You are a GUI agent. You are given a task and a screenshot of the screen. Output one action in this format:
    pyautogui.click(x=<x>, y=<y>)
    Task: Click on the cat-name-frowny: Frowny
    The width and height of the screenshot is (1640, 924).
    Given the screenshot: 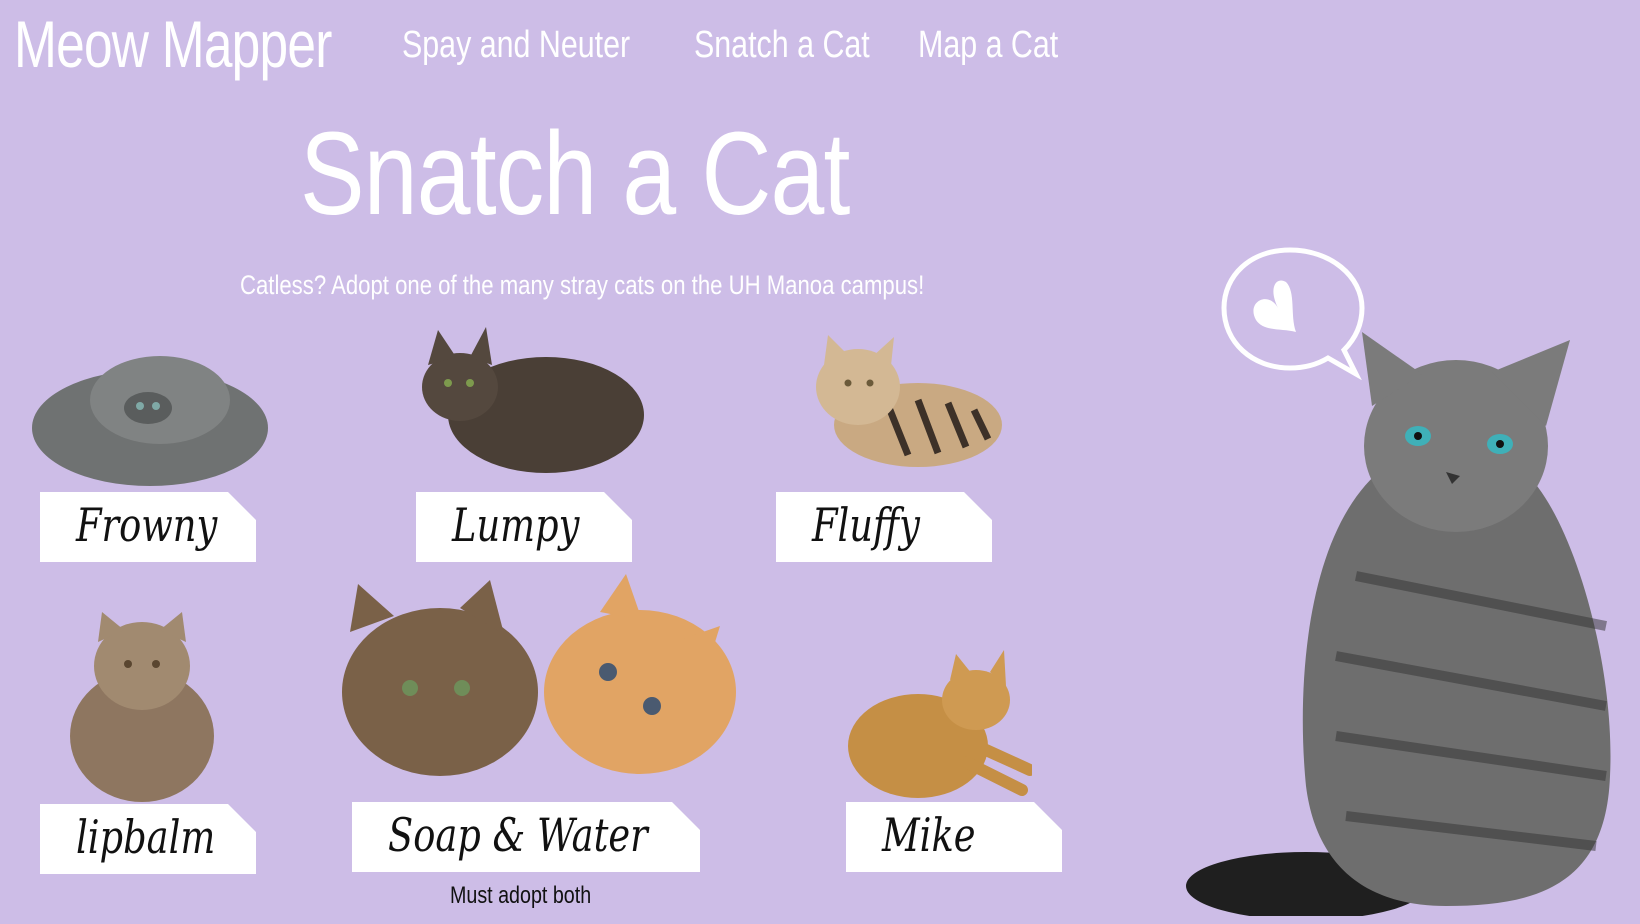 What is the action you would take?
    pyautogui.click(x=147, y=525)
    